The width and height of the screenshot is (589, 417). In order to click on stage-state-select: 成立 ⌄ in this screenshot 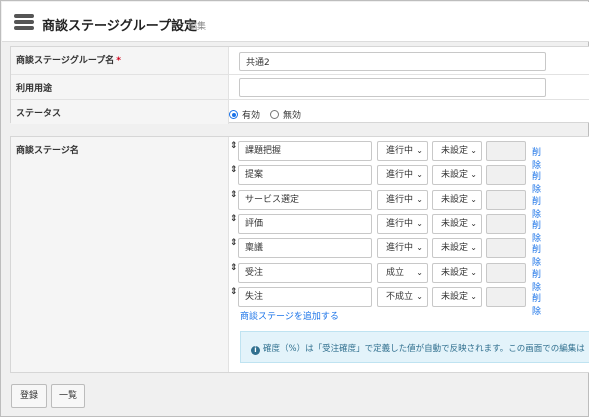, I will do `click(402, 272)`.